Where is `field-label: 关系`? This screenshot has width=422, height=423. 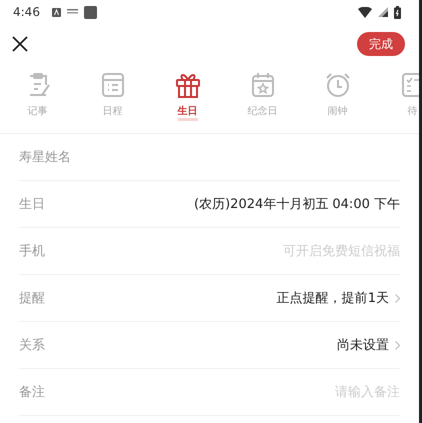
field-label: 关系 is located at coordinates (32, 345).